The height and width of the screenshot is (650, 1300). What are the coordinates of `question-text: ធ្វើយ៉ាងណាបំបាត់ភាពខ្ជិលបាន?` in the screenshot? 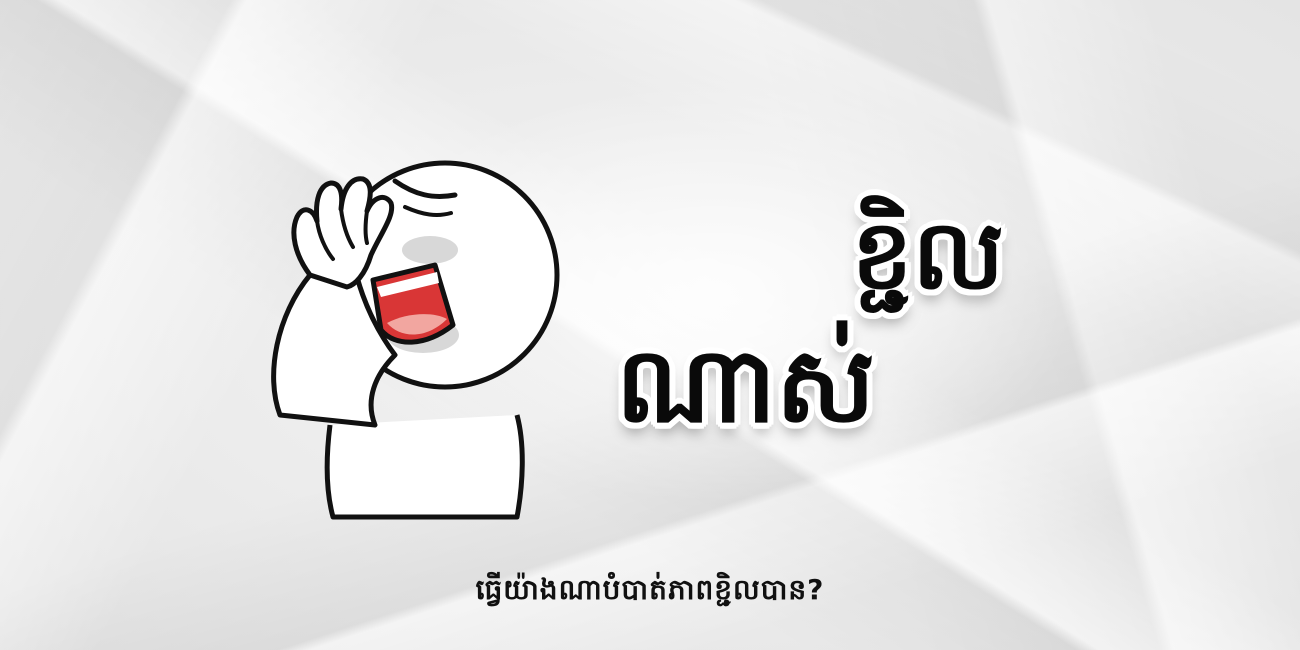 It's located at (650, 589).